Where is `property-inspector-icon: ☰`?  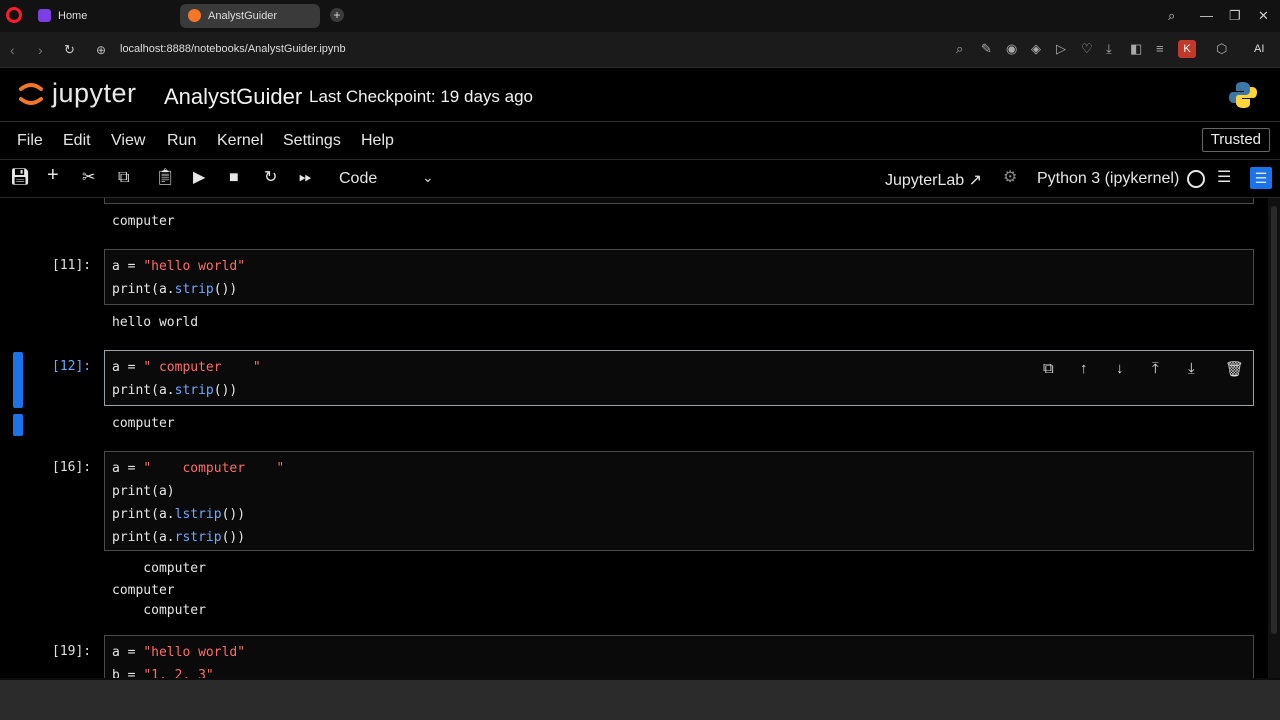 property-inspector-icon: ☰ is located at coordinates (1261, 178).